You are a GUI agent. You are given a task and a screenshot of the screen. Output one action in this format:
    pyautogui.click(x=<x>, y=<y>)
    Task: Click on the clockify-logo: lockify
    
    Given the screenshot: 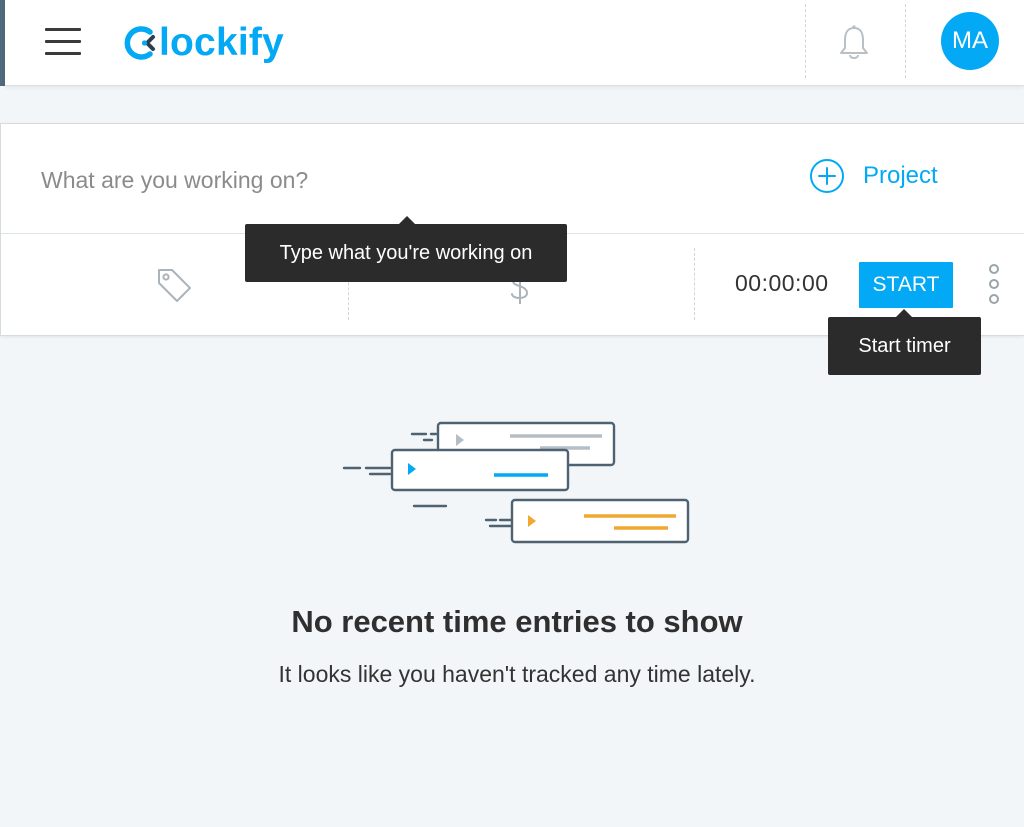 What is the action you would take?
    pyautogui.click(x=203, y=43)
    